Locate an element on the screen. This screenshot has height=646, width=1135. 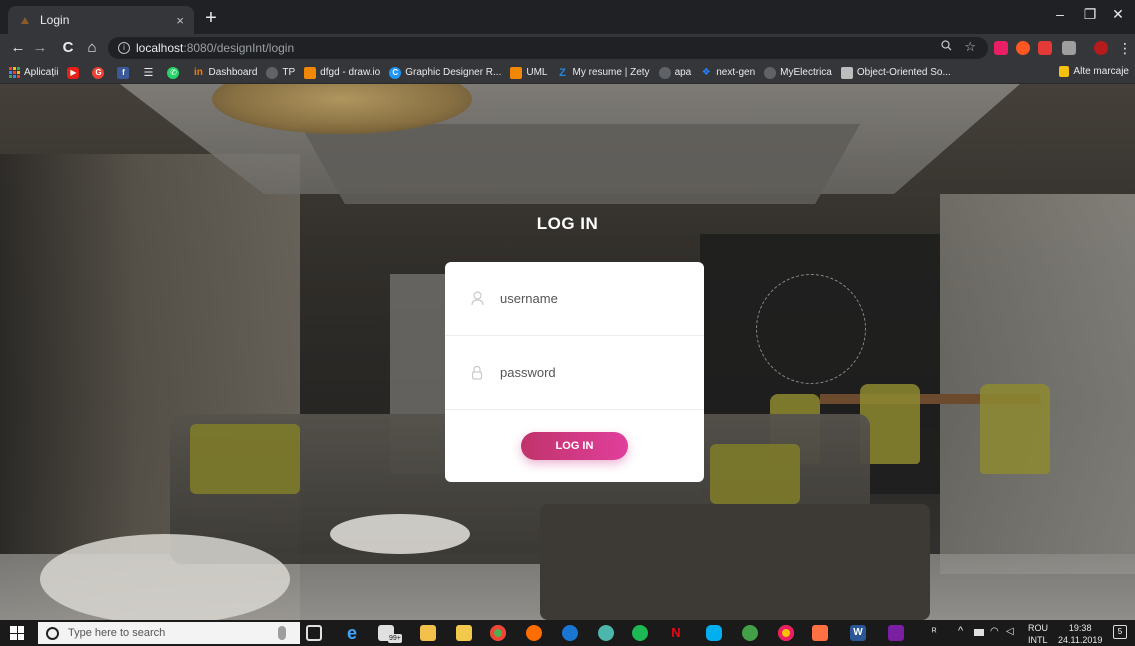
password-field-row is located at coordinates (574, 373).